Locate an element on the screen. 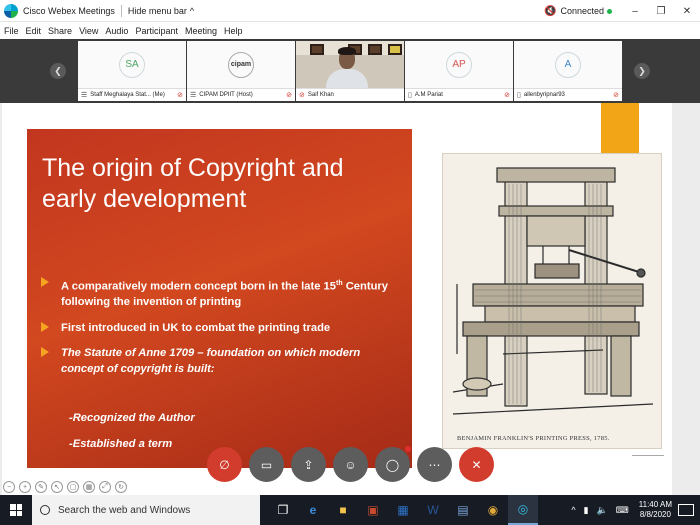 Image resolution: width=700 pixels, height=525 pixels. strip-prev-button: ❮ is located at coordinates (58, 71).